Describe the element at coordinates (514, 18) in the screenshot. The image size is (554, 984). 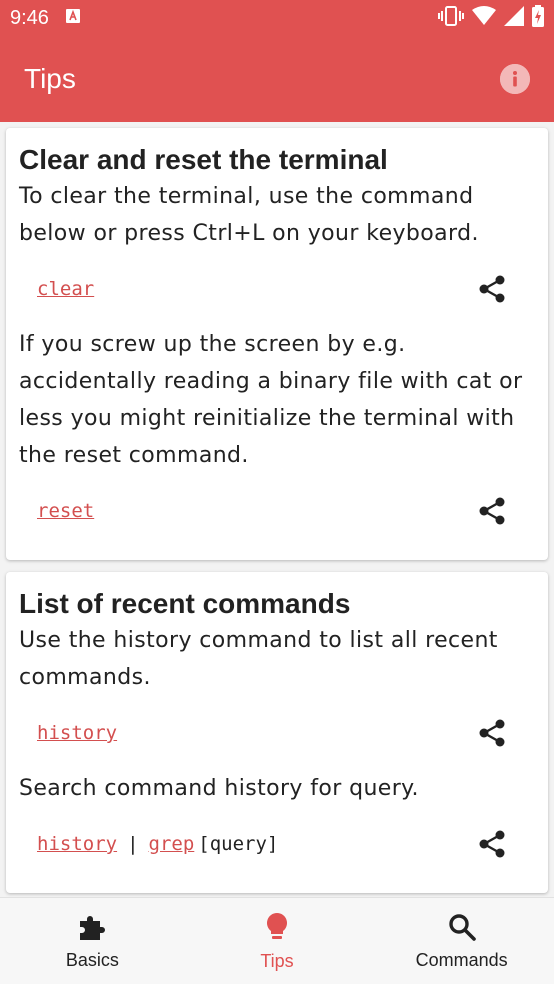
I see `signal-icon` at that location.